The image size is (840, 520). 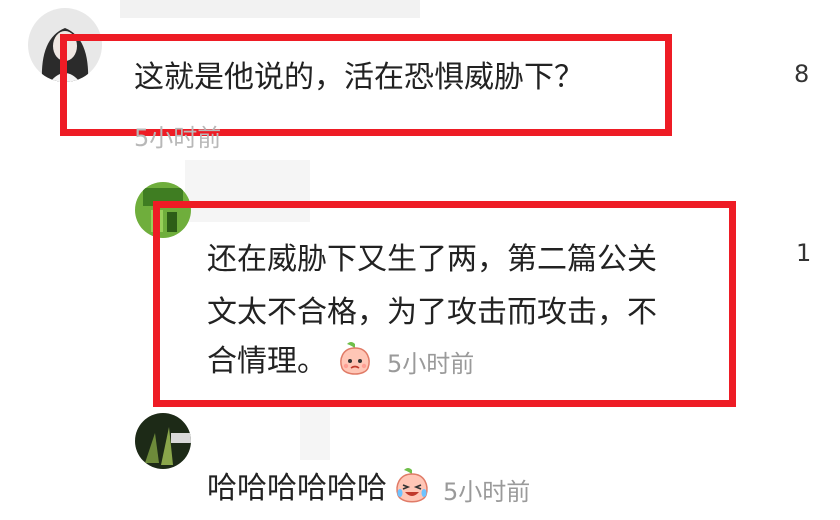 What do you see at coordinates (803, 253) in the screenshot?
I see `like-count: 1` at bounding box center [803, 253].